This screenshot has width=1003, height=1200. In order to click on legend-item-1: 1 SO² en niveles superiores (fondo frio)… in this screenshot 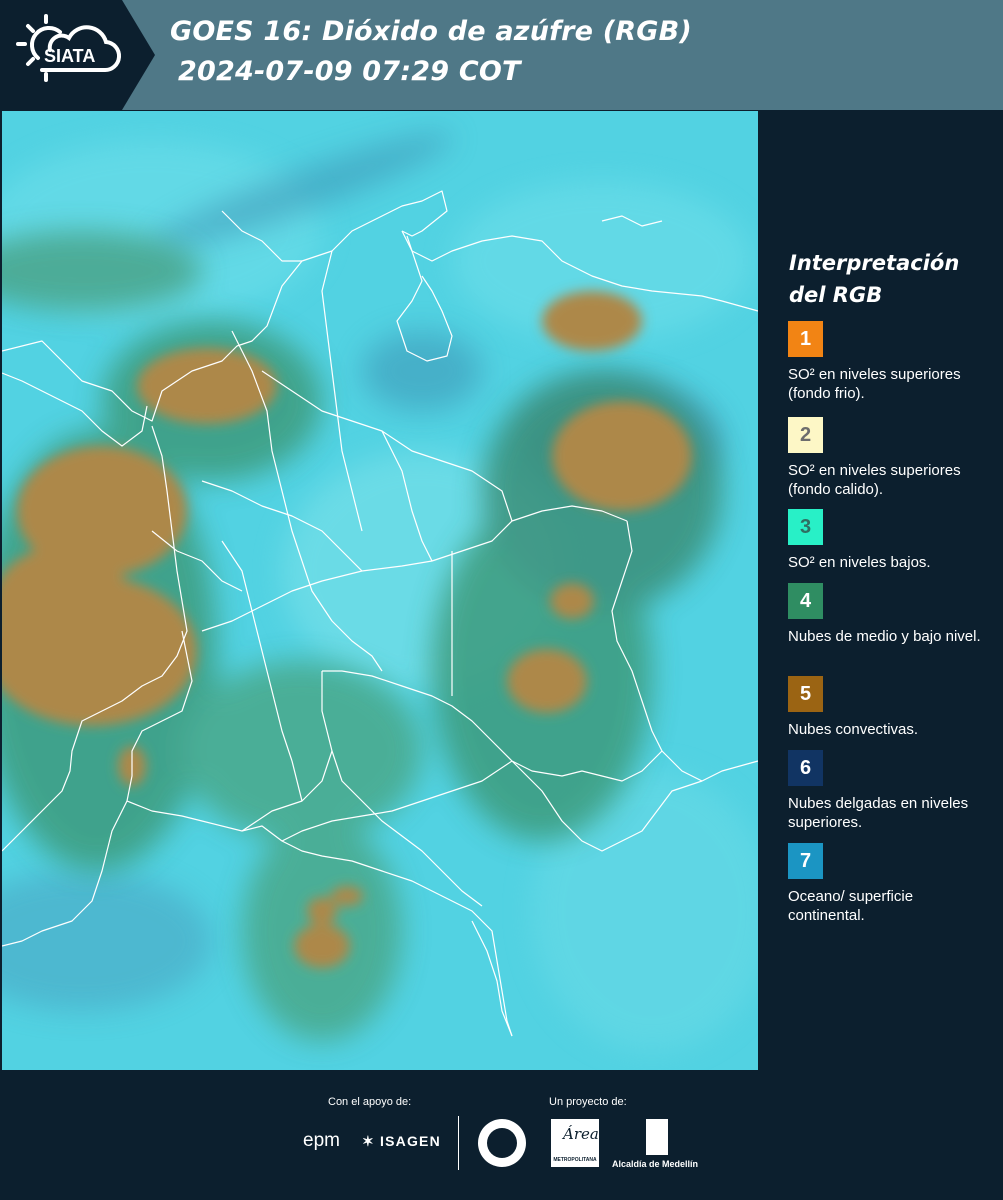, I will do `click(890, 362)`.